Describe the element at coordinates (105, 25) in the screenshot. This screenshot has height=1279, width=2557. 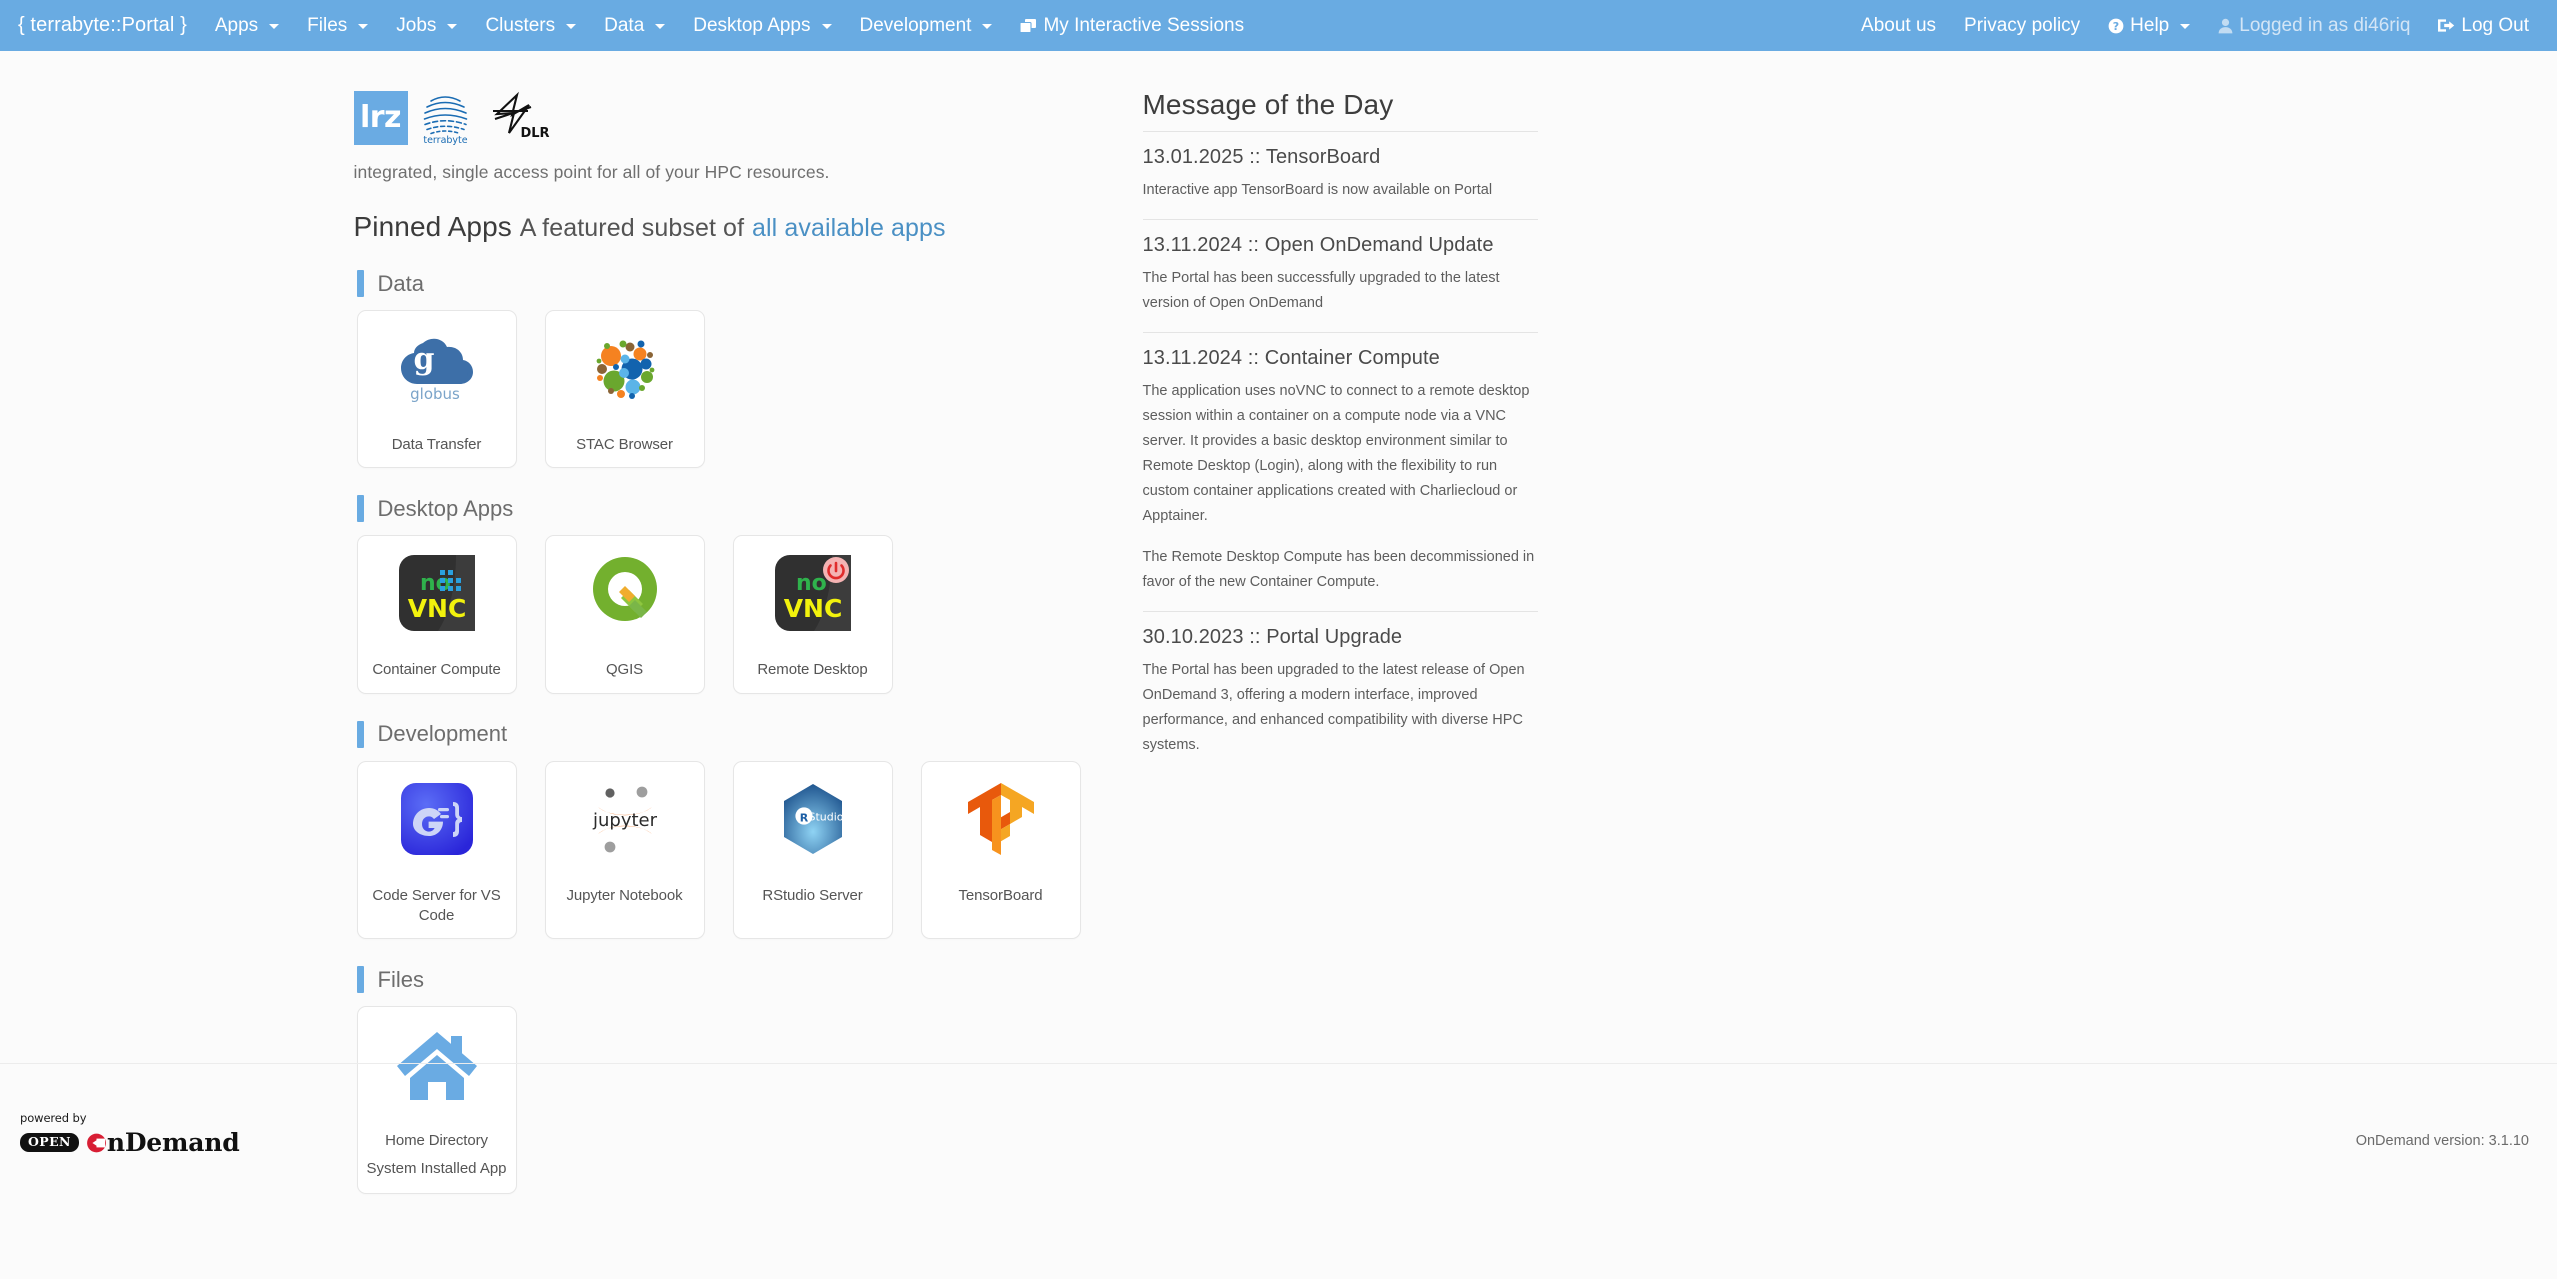
I see `brand-title: { terrabyte::Portal }` at that location.